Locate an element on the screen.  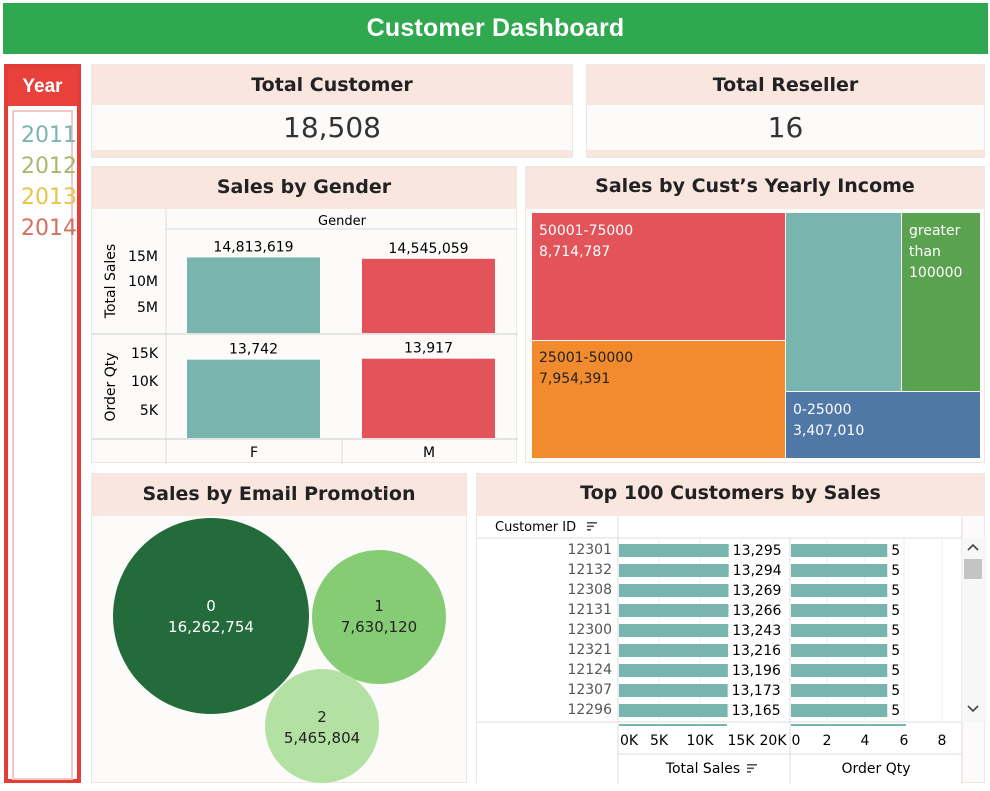
customer-id-cell: 12296 is located at coordinates (589, 710).